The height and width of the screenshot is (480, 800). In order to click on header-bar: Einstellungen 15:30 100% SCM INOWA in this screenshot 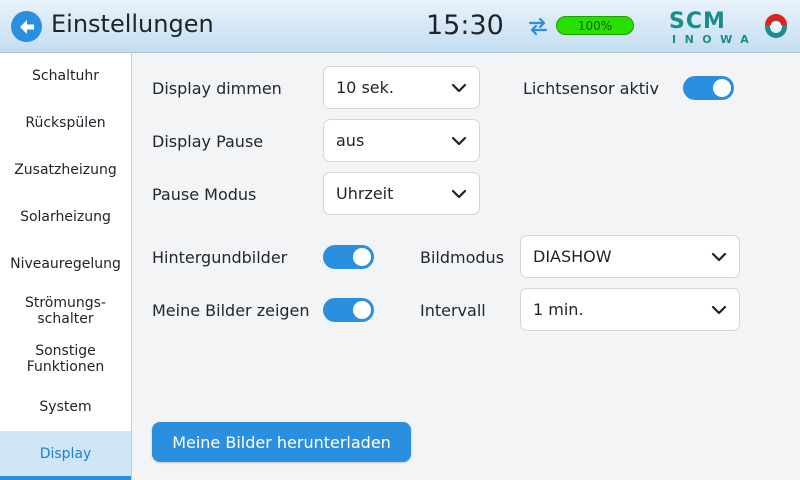, I will do `click(400, 26)`.